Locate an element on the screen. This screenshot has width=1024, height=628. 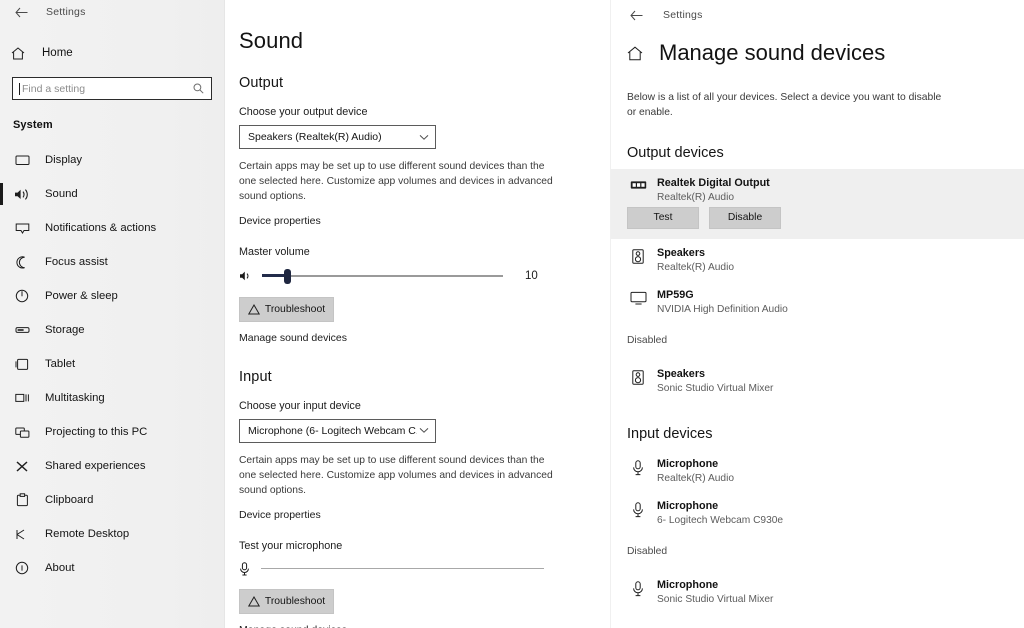
sidebar-item-home: Home is located at coordinates (112, 53).